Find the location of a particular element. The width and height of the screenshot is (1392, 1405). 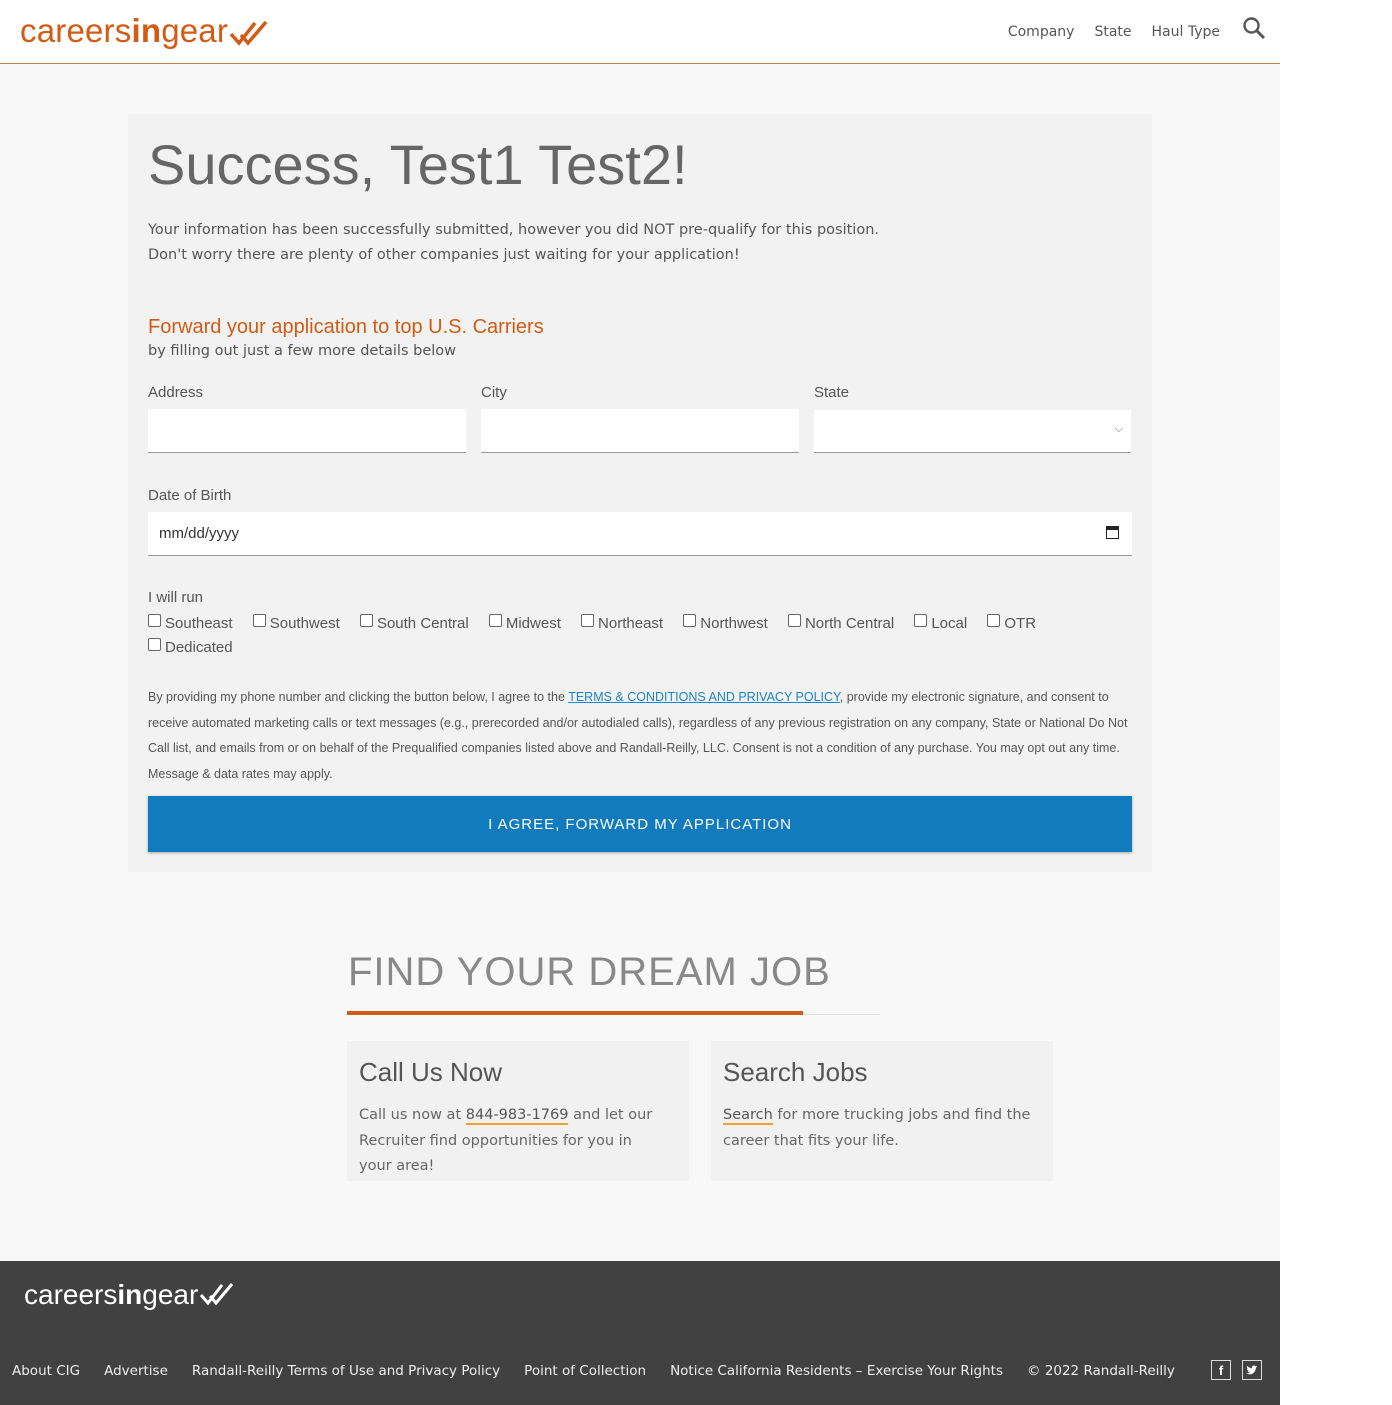

search-jobs-heading: Search Jobs is located at coordinates (795, 1072).